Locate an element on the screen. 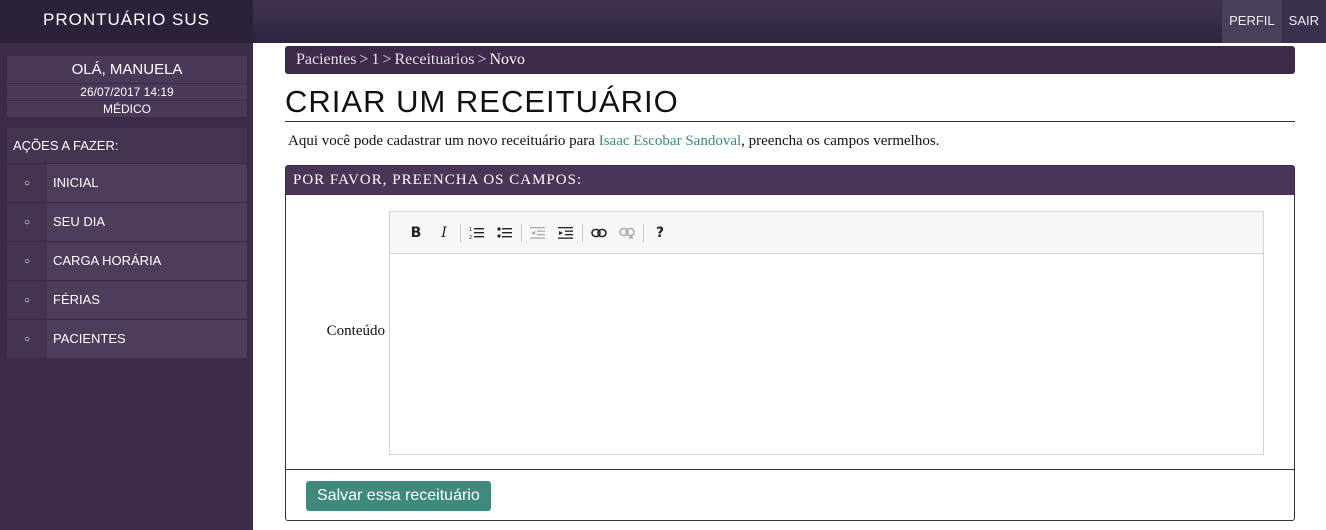 This screenshot has height=530, width=1326. link-icon is located at coordinates (599, 233).